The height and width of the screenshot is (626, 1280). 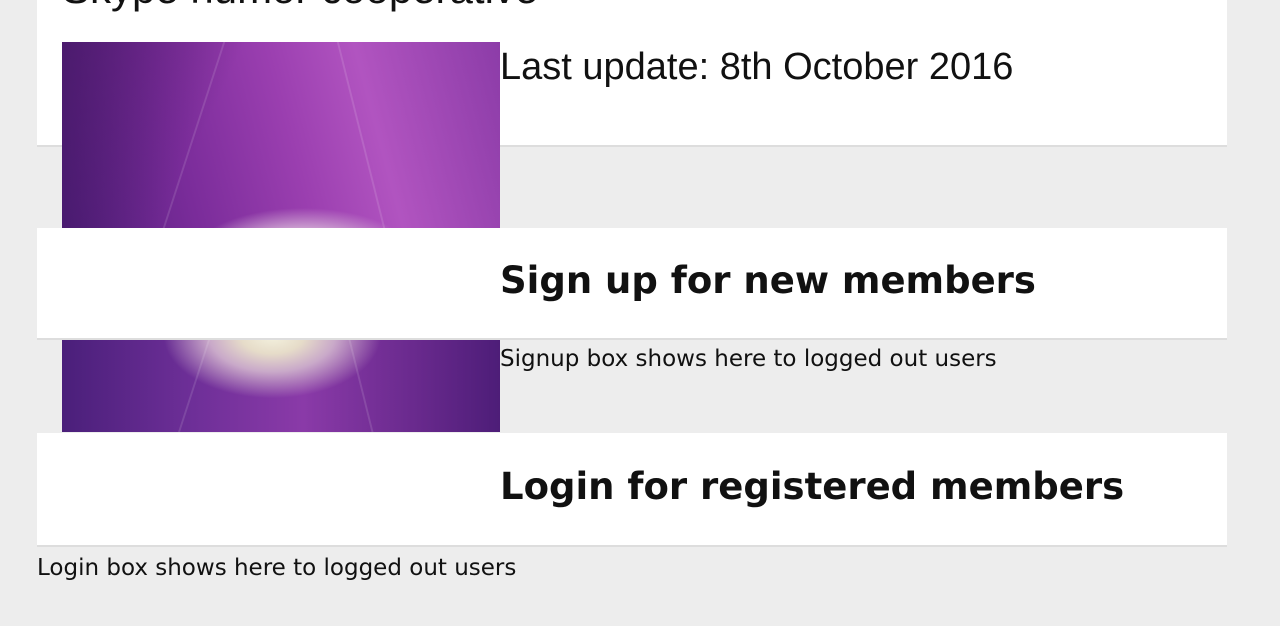 I want to click on flower-banner-image, so click(x=281, y=135).